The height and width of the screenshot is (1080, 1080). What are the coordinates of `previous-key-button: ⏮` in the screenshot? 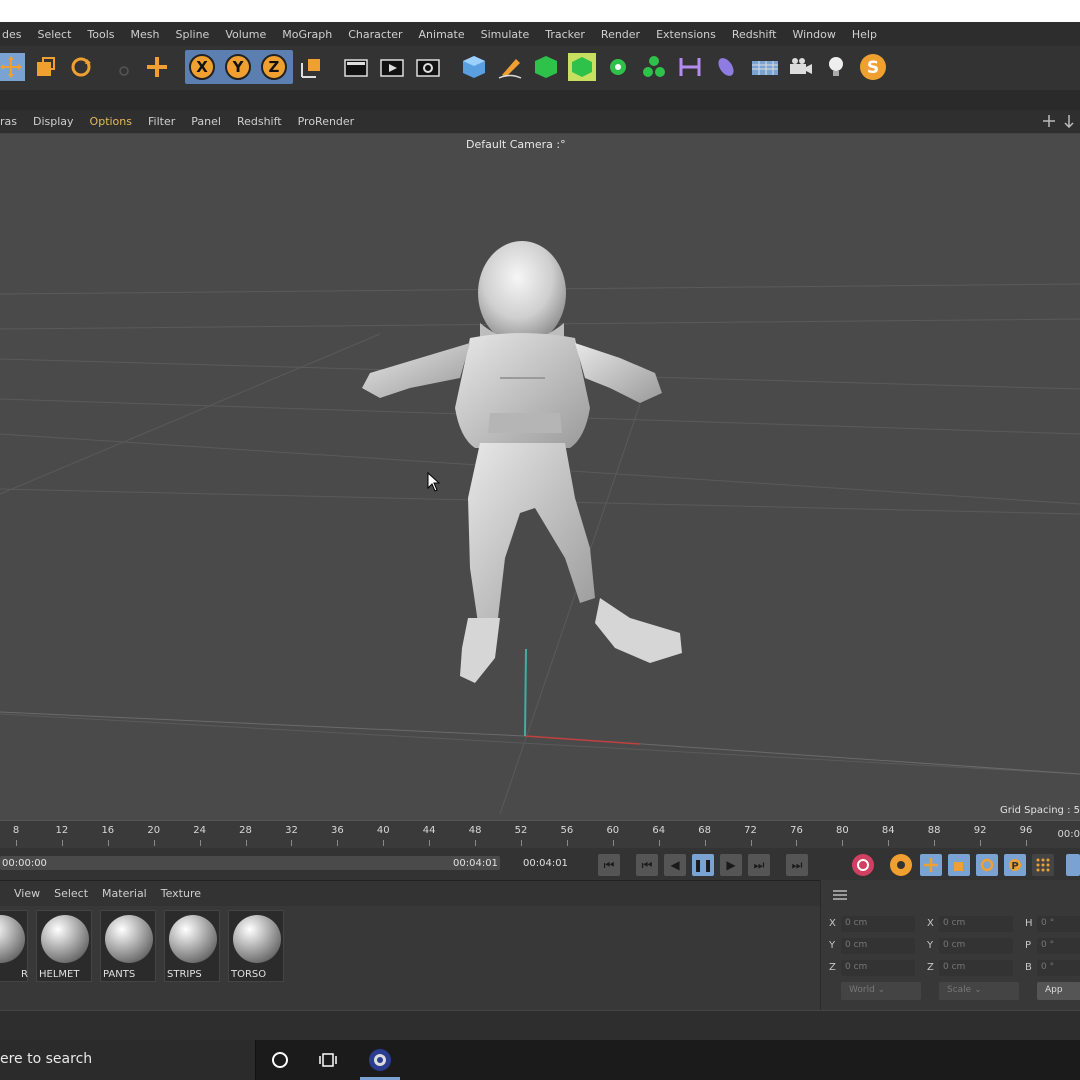 It's located at (647, 865).